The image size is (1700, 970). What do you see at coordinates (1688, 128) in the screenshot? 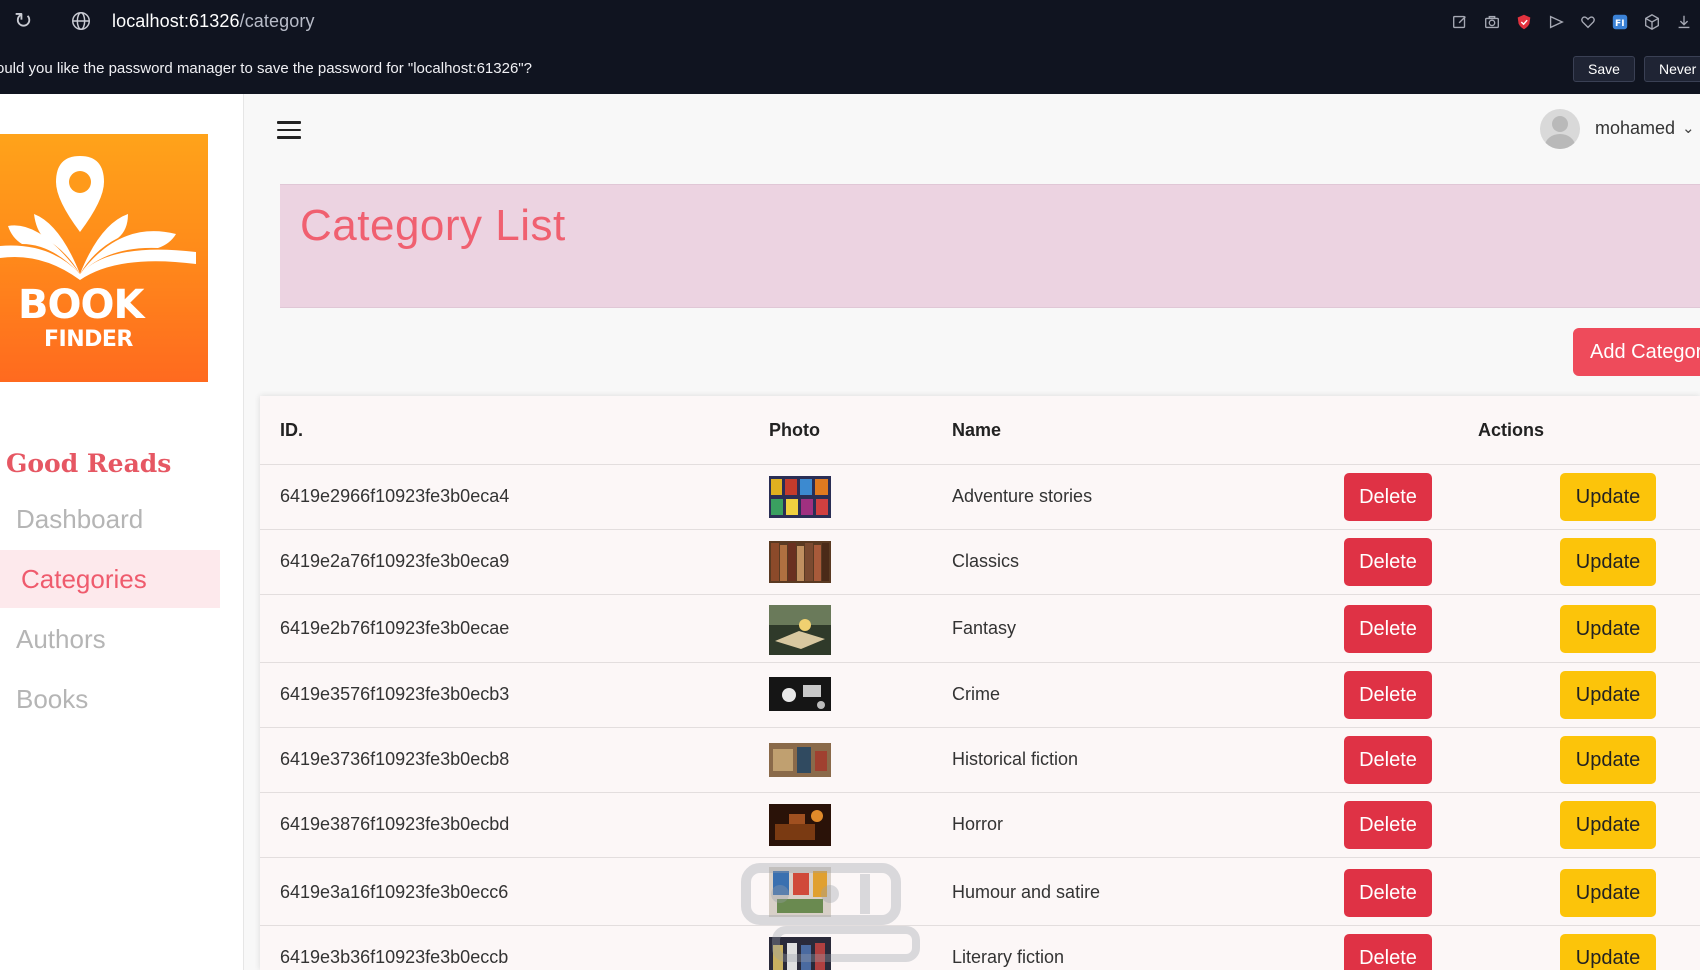
I see `chevron-down-icon: ⌄` at bounding box center [1688, 128].